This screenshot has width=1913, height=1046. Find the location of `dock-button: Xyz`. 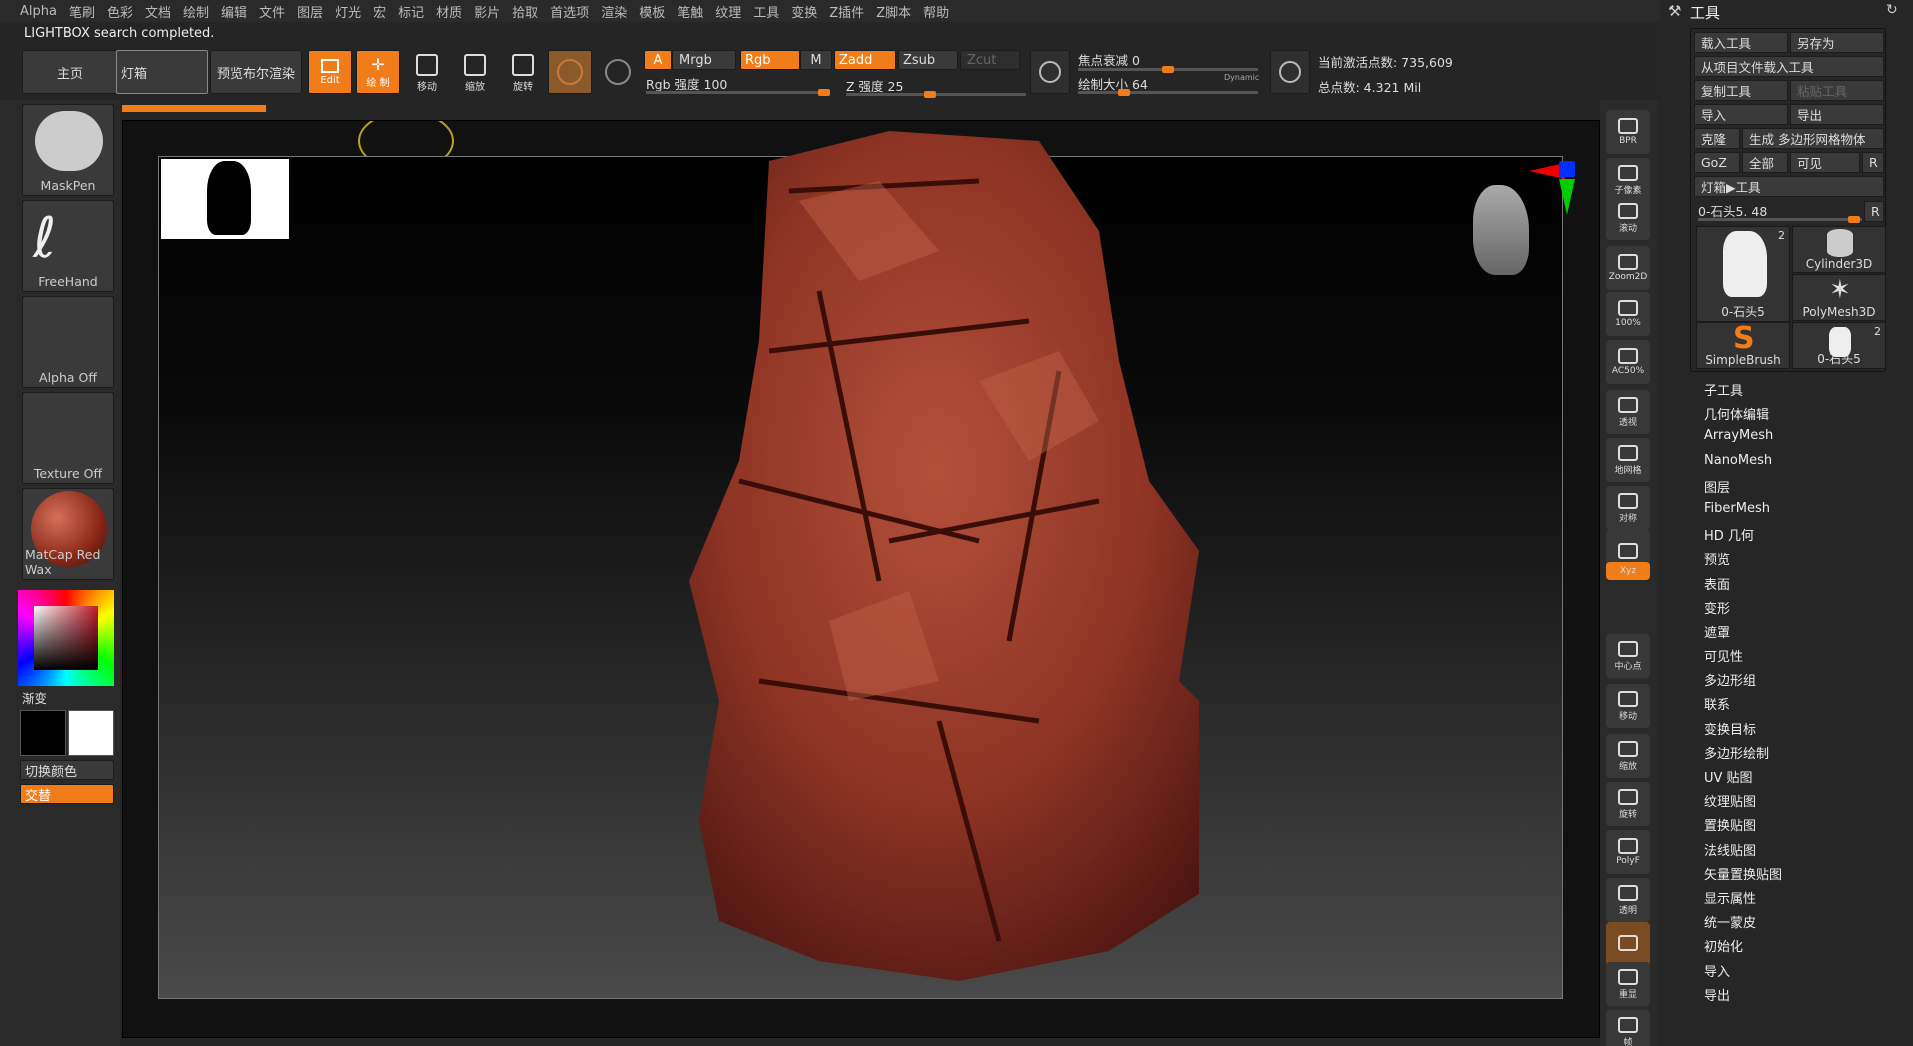

dock-button: Xyz is located at coordinates (1628, 571).